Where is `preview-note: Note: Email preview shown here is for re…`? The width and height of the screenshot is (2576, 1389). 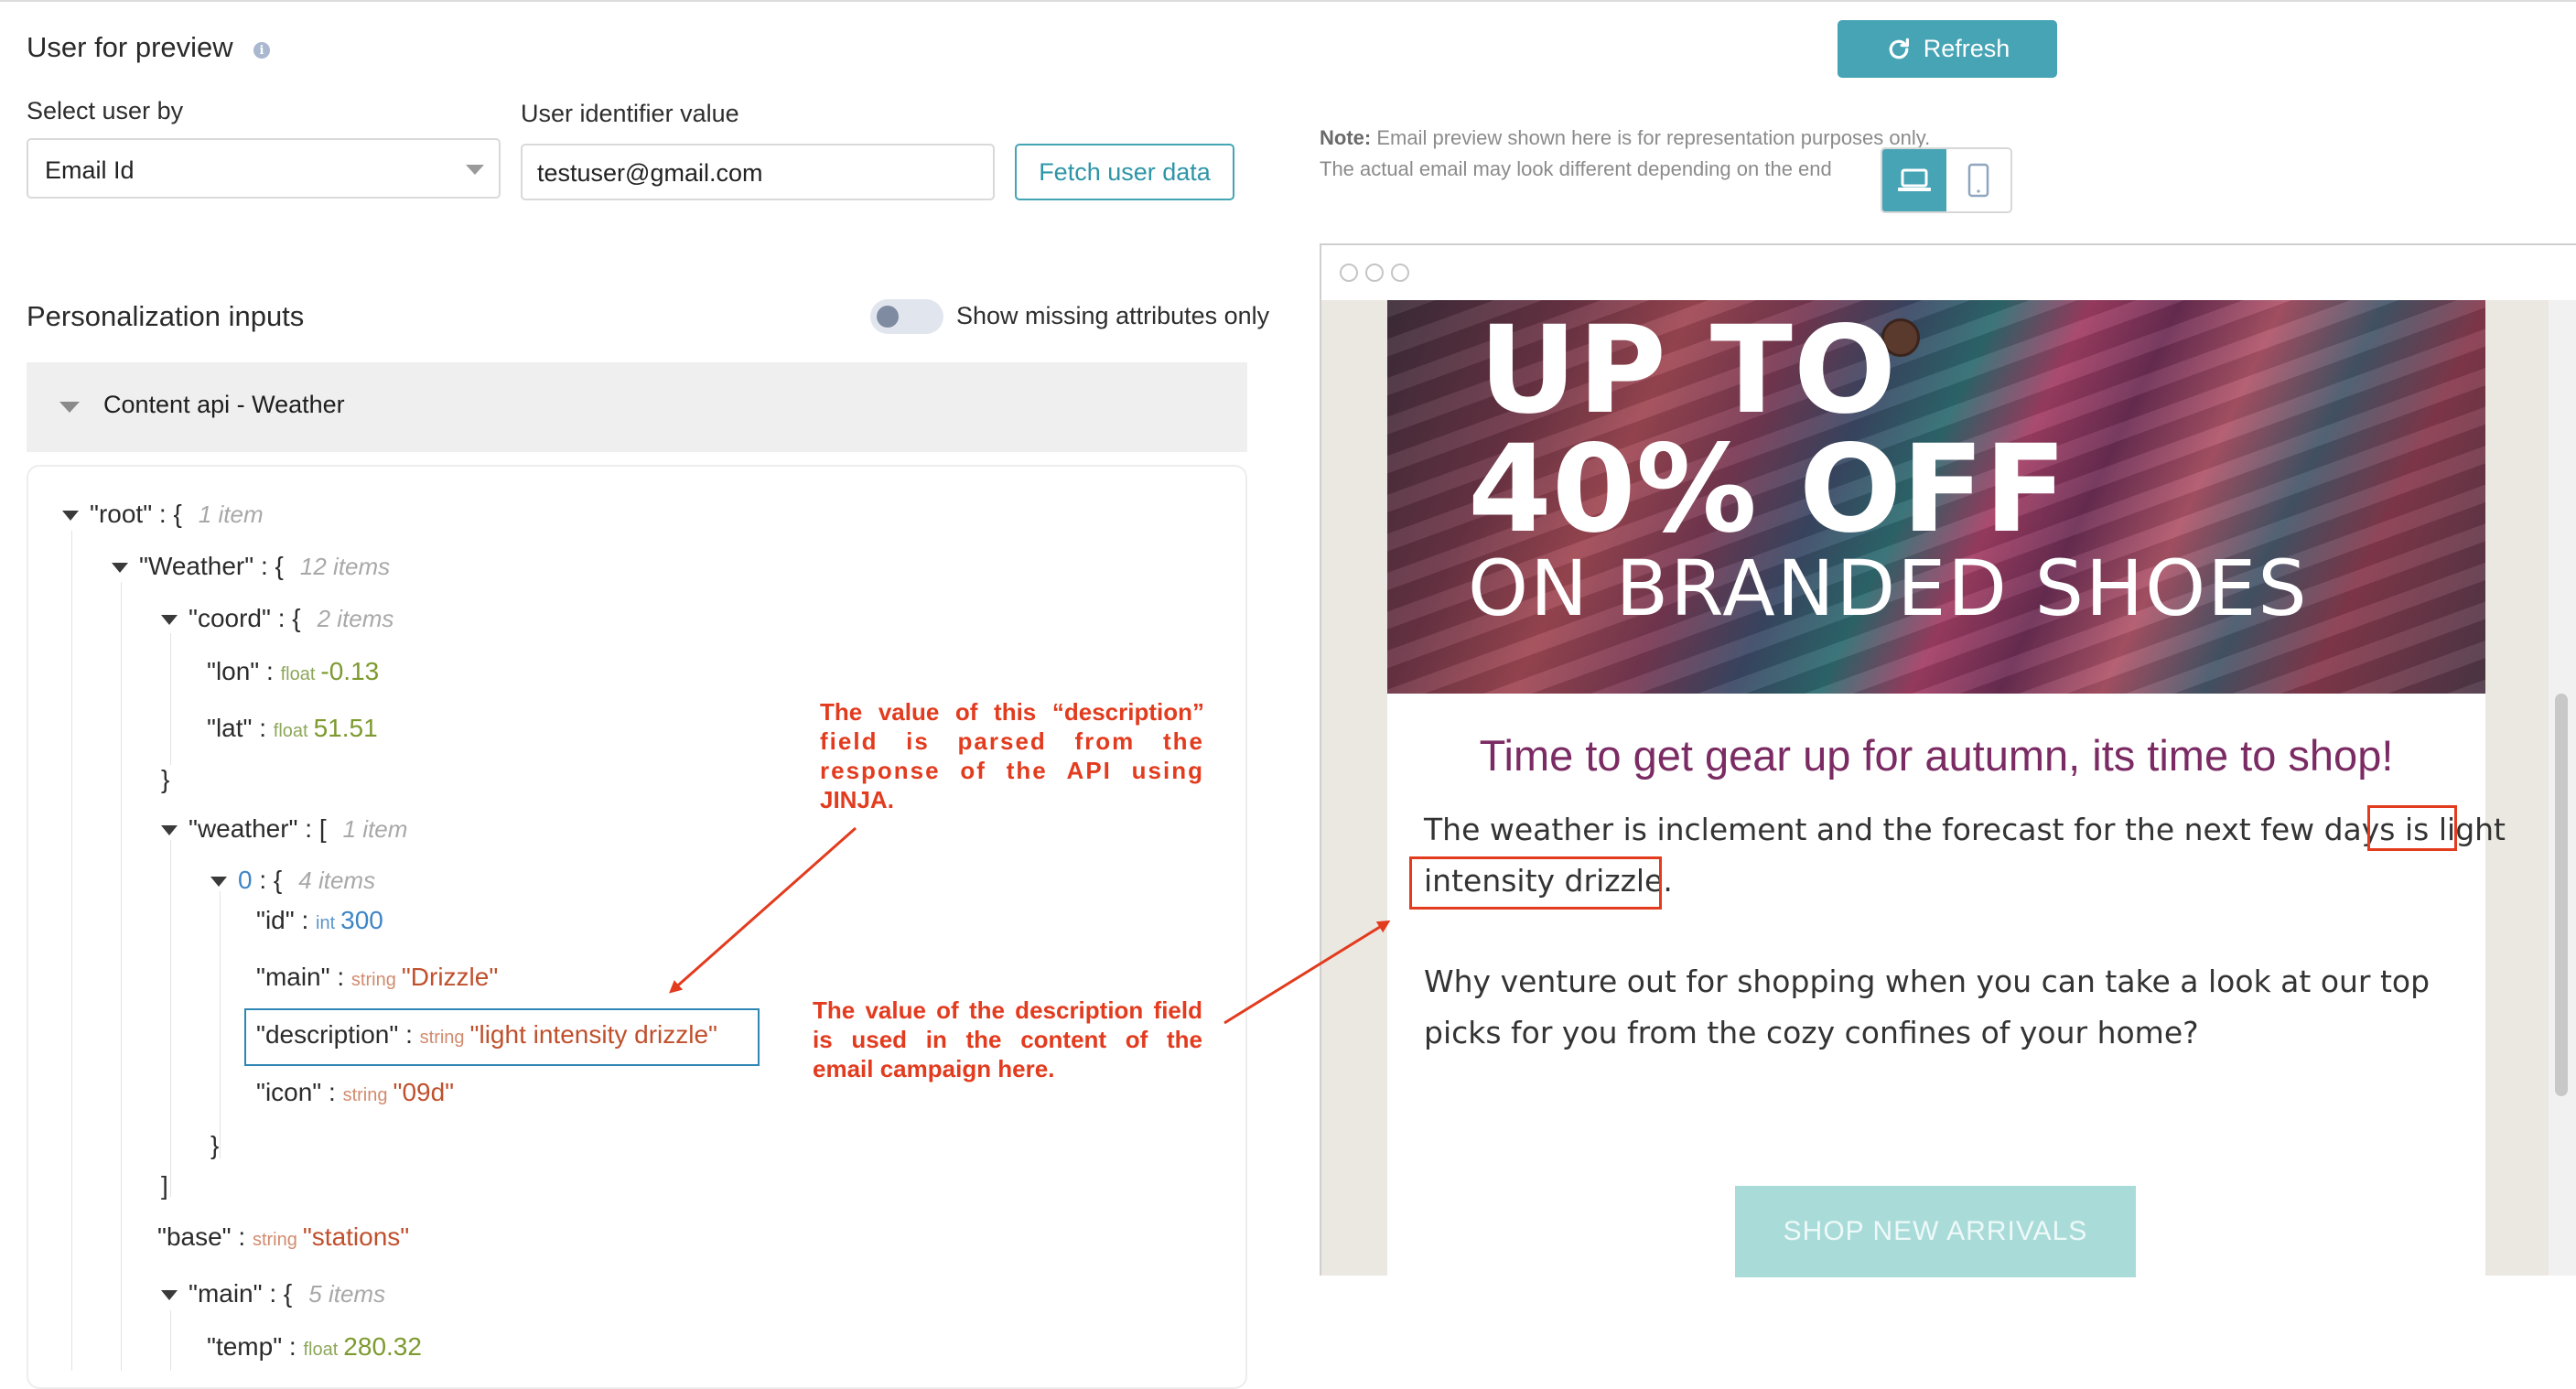 preview-note: Note: Email preview shown here is for re… is located at coordinates (1625, 154).